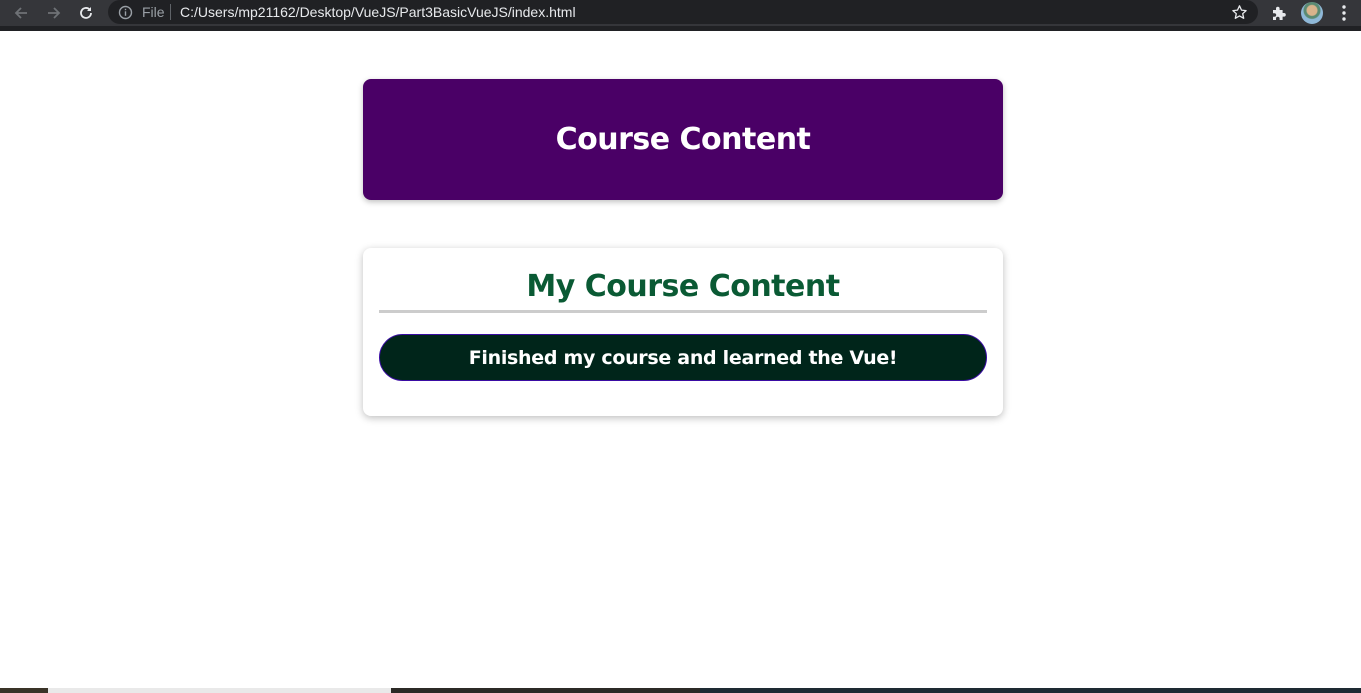 This screenshot has height=693, width=1361. I want to click on section-title: My Course Content, so click(683, 286).